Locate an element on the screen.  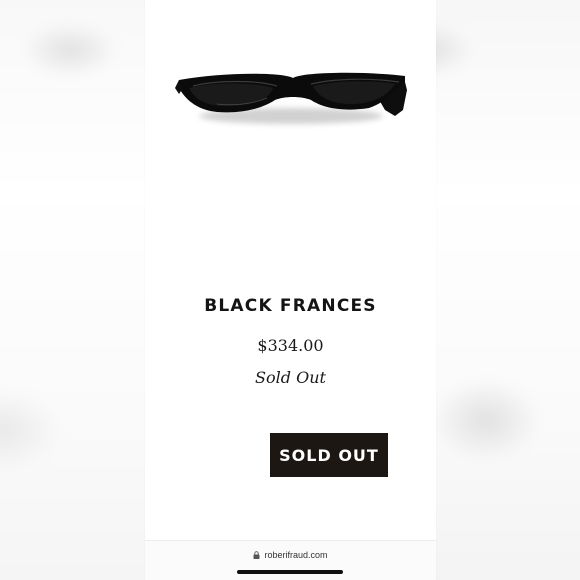
availability-status: Sold Out is located at coordinates (290, 377).